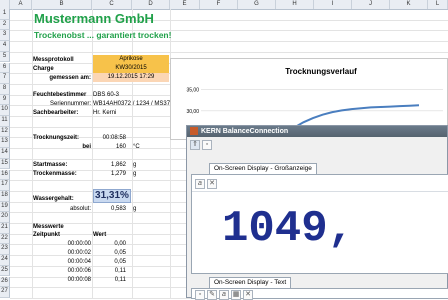 Image resolution: width=448 pixels, height=300 pixels. What do you see at coordinates (409, 4) in the screenshot?
I see `column-header: K` at bounding box center [409, 4].